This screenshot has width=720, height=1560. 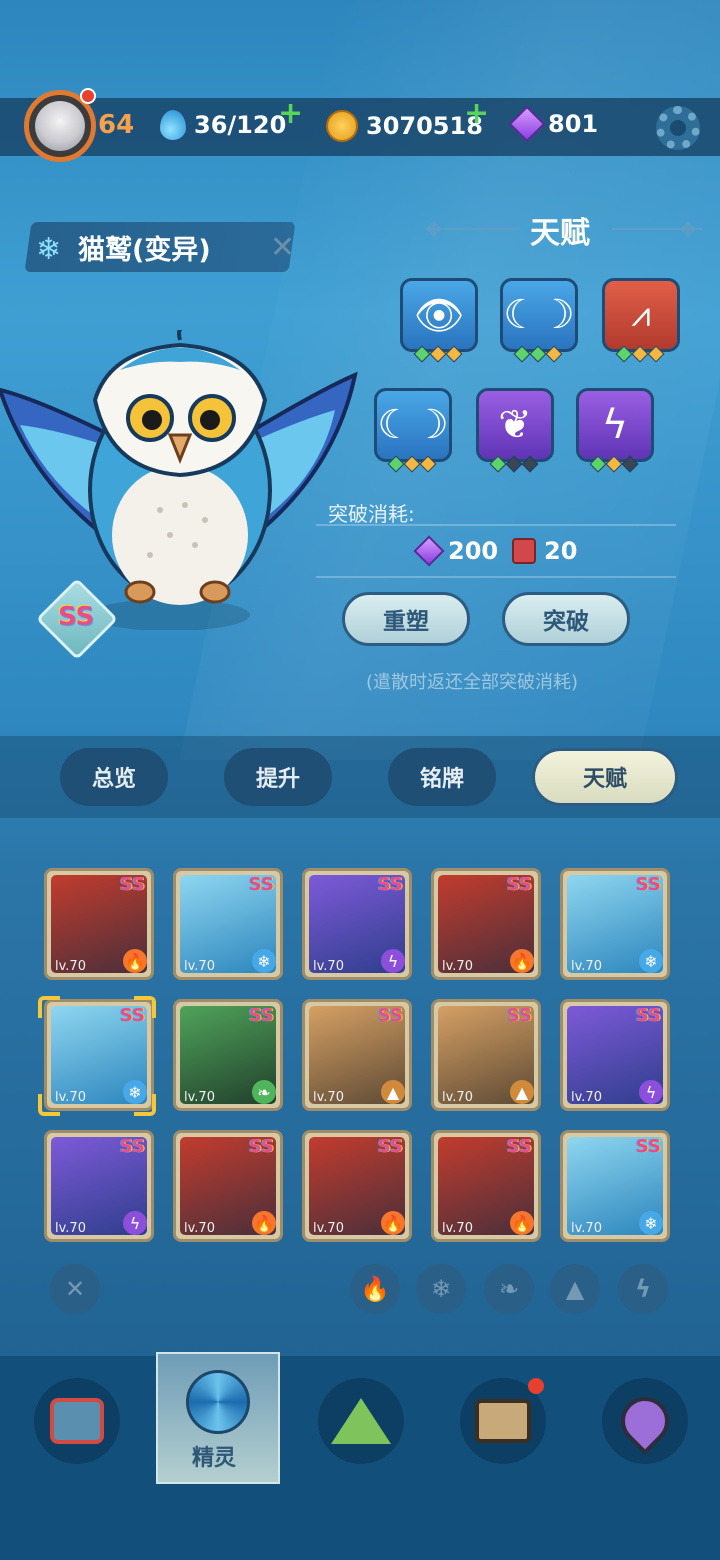 I want to click on spirit-card-hooded-leaf: SS lv.70 ❧, so click(x=228, y=1055).